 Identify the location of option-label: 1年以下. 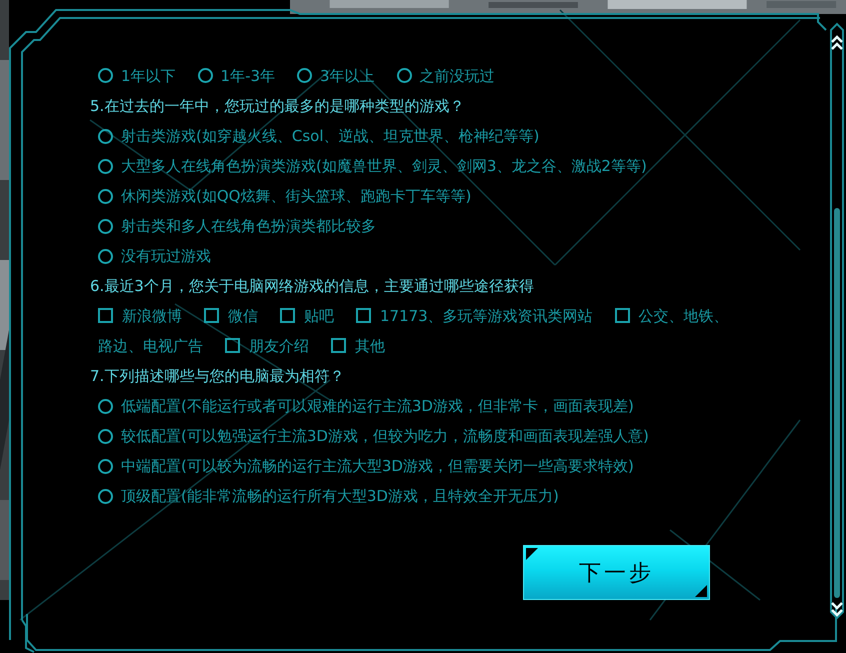
(148, 76).